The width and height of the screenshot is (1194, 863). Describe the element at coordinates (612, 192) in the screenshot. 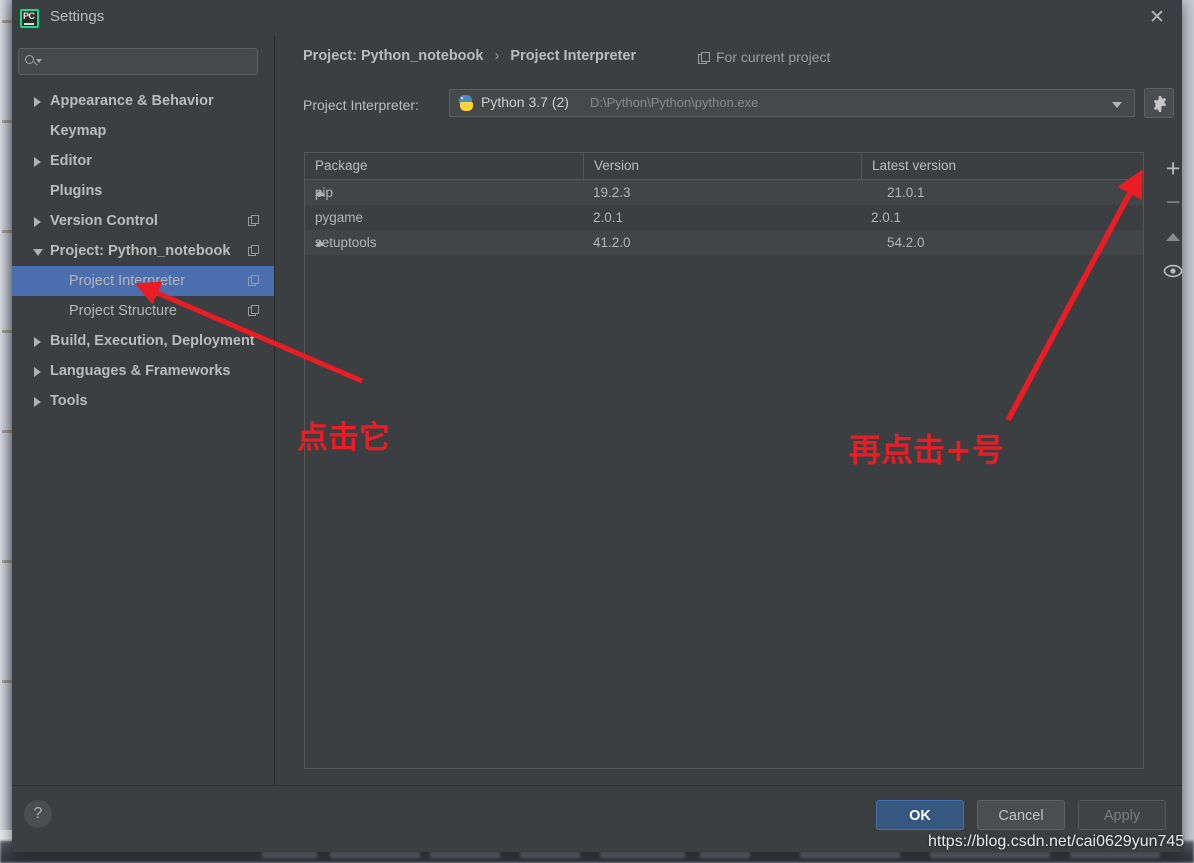

I see `table-cell-version: 19.2.3` at that location.